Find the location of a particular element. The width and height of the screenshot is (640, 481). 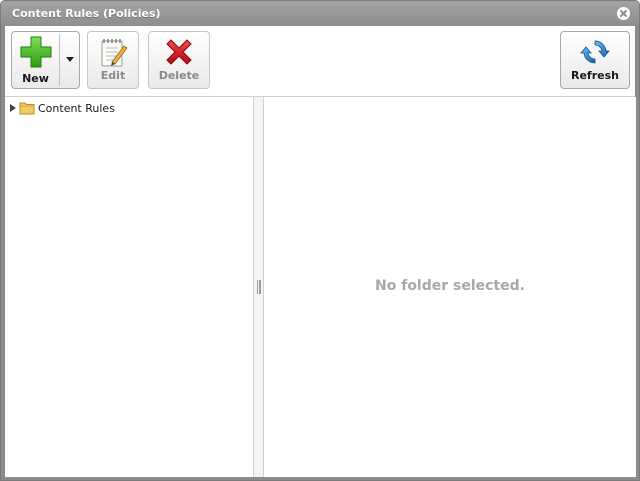

dropdown-arrow-icon is located at coordinates (70, 59).